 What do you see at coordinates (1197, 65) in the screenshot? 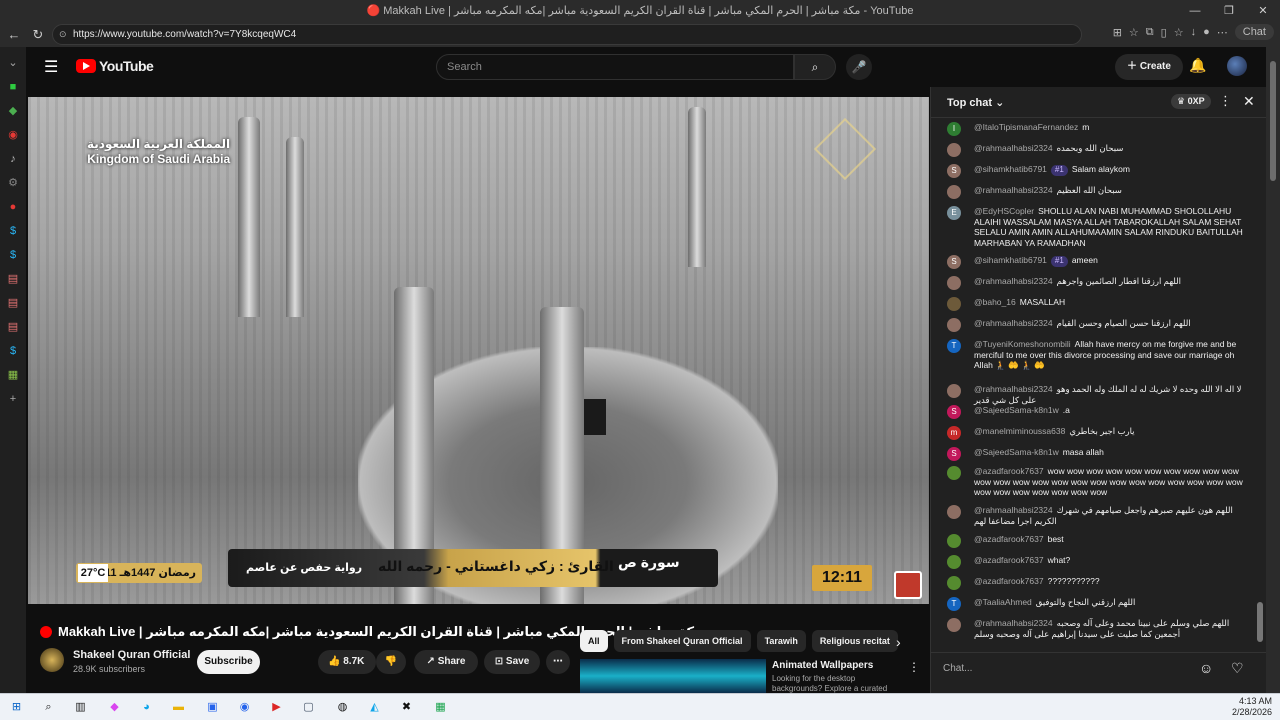
I see `notifications-bell-icon: 🔔` at bounding box center [1197, 65].